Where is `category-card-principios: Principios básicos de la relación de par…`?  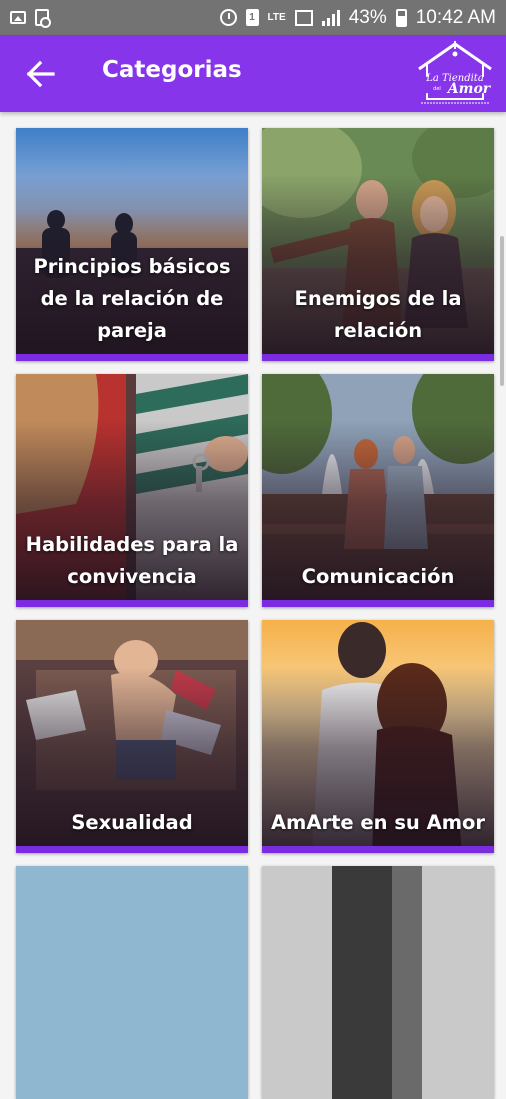
category-card-principios: Principios básicos de la relación de par… is located at coordinates (132, 244).